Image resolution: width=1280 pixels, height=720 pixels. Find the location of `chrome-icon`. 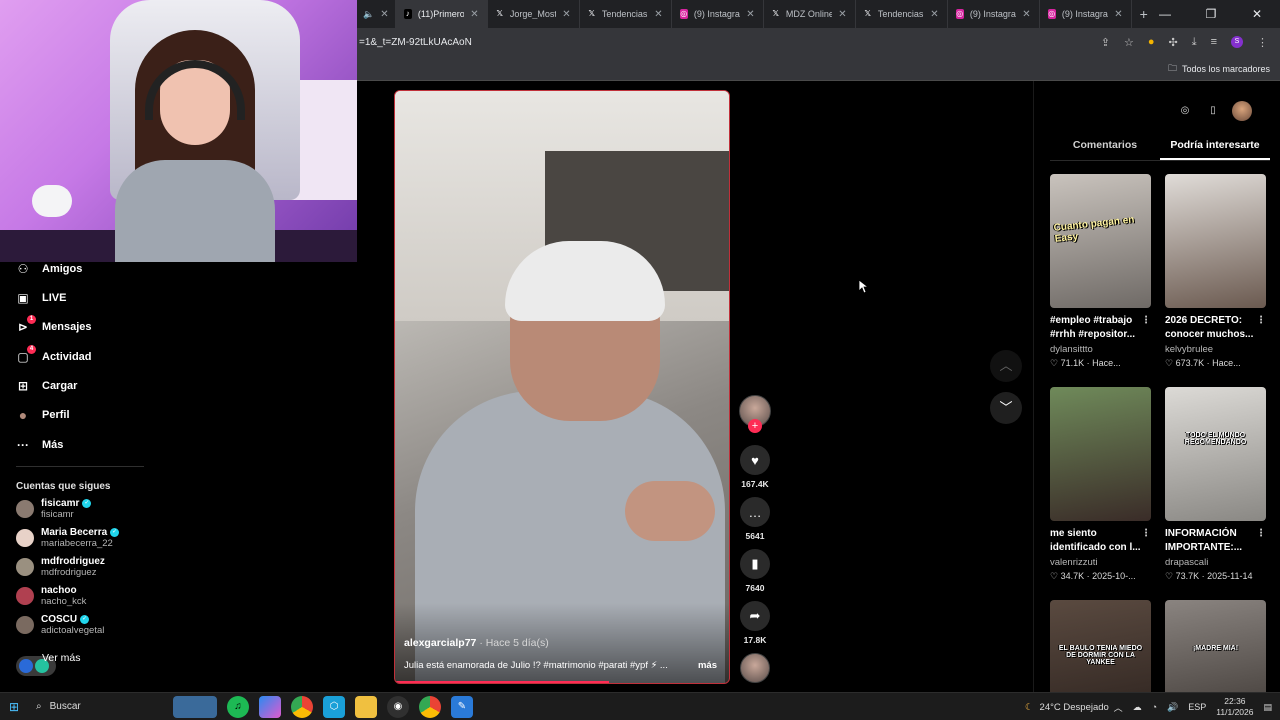

chrome-icon is located at coordinates (302, 706).